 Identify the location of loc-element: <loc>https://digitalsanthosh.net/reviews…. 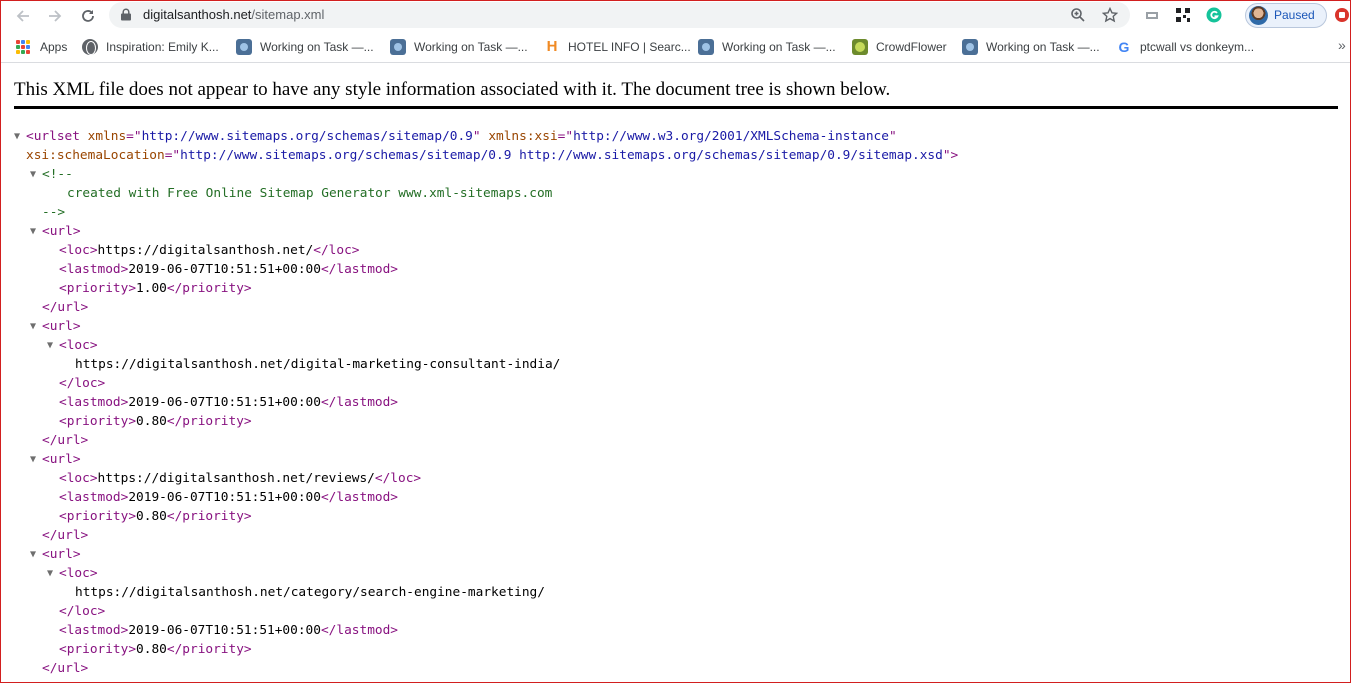
(240, 478).